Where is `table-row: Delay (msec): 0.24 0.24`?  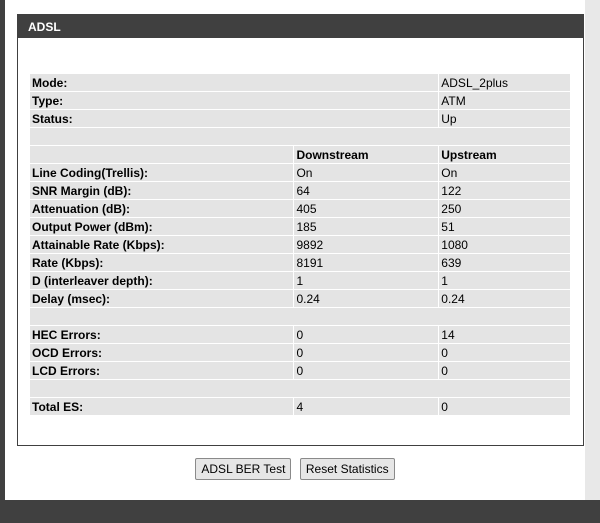 table-row: Delay (msec): 0.24 0.24 is located at coordinates (300, 298).